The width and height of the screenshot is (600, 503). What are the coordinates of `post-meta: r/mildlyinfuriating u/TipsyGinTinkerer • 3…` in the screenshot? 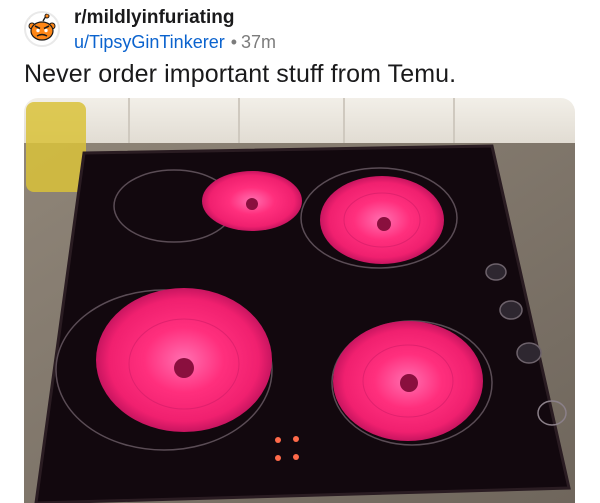 It's located at (274, 30).